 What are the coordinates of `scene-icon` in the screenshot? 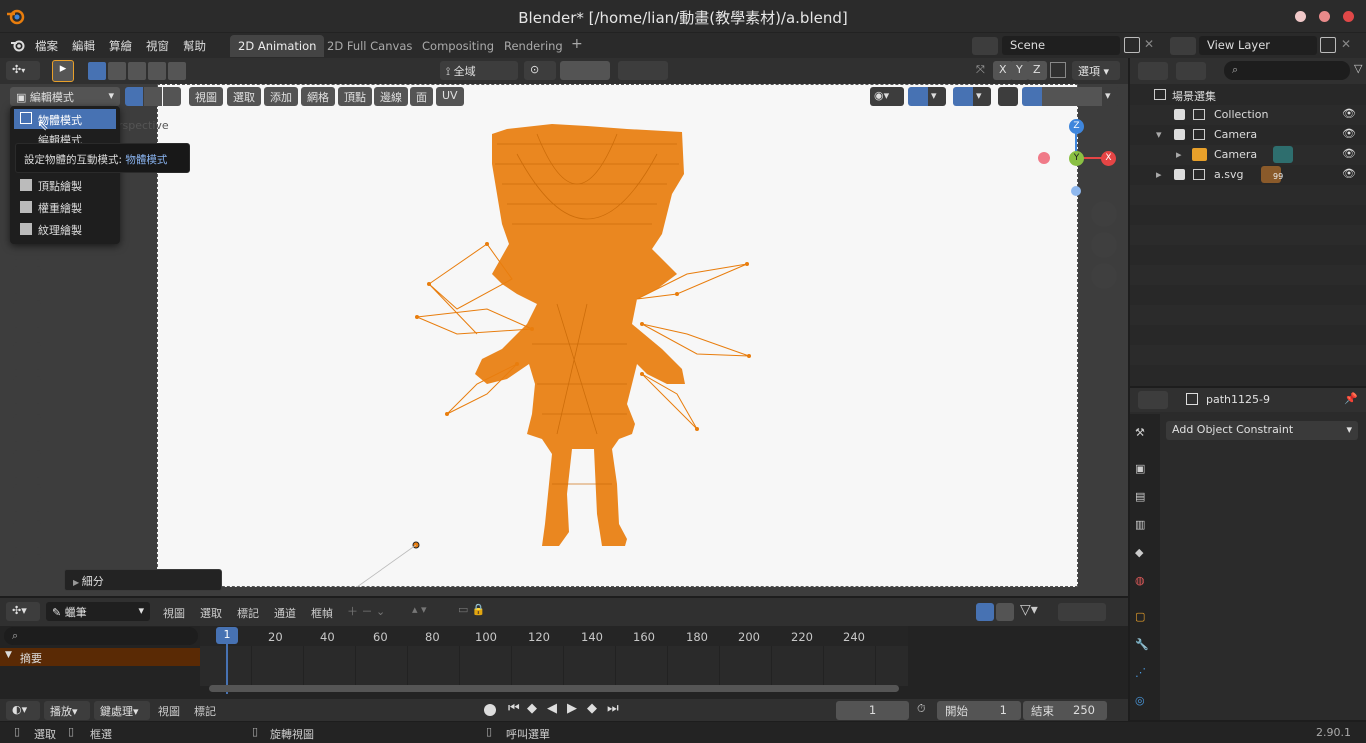 It's located at (985, 46).